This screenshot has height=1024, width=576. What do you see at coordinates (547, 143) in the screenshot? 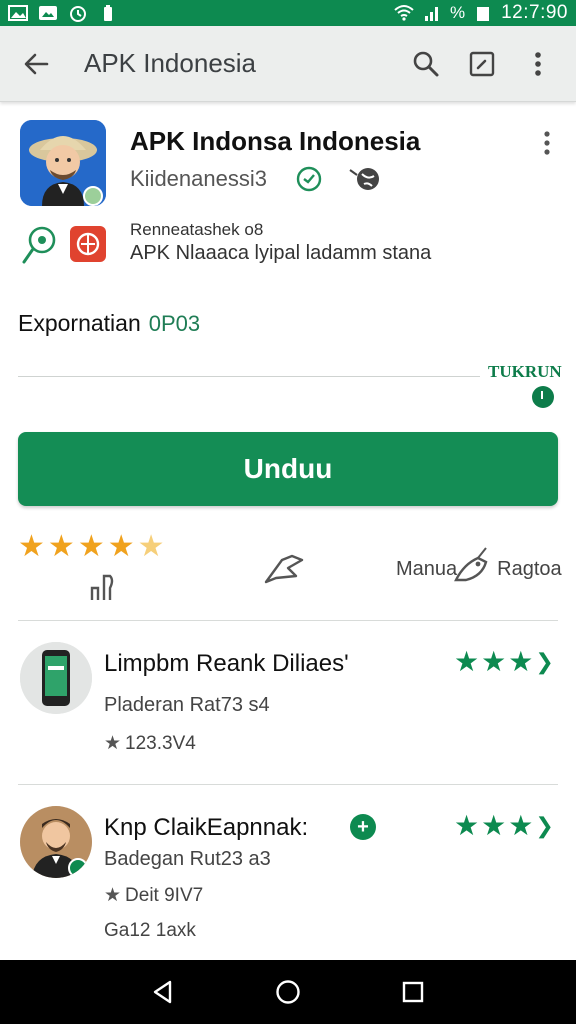
I see `app-overflow-icon` at bounding box center [547, 143].